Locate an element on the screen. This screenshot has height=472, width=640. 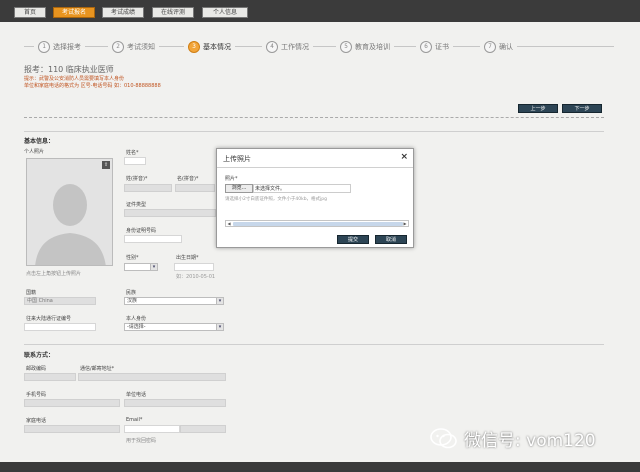
step-label: 证书 is located at coordinates (442, 47).